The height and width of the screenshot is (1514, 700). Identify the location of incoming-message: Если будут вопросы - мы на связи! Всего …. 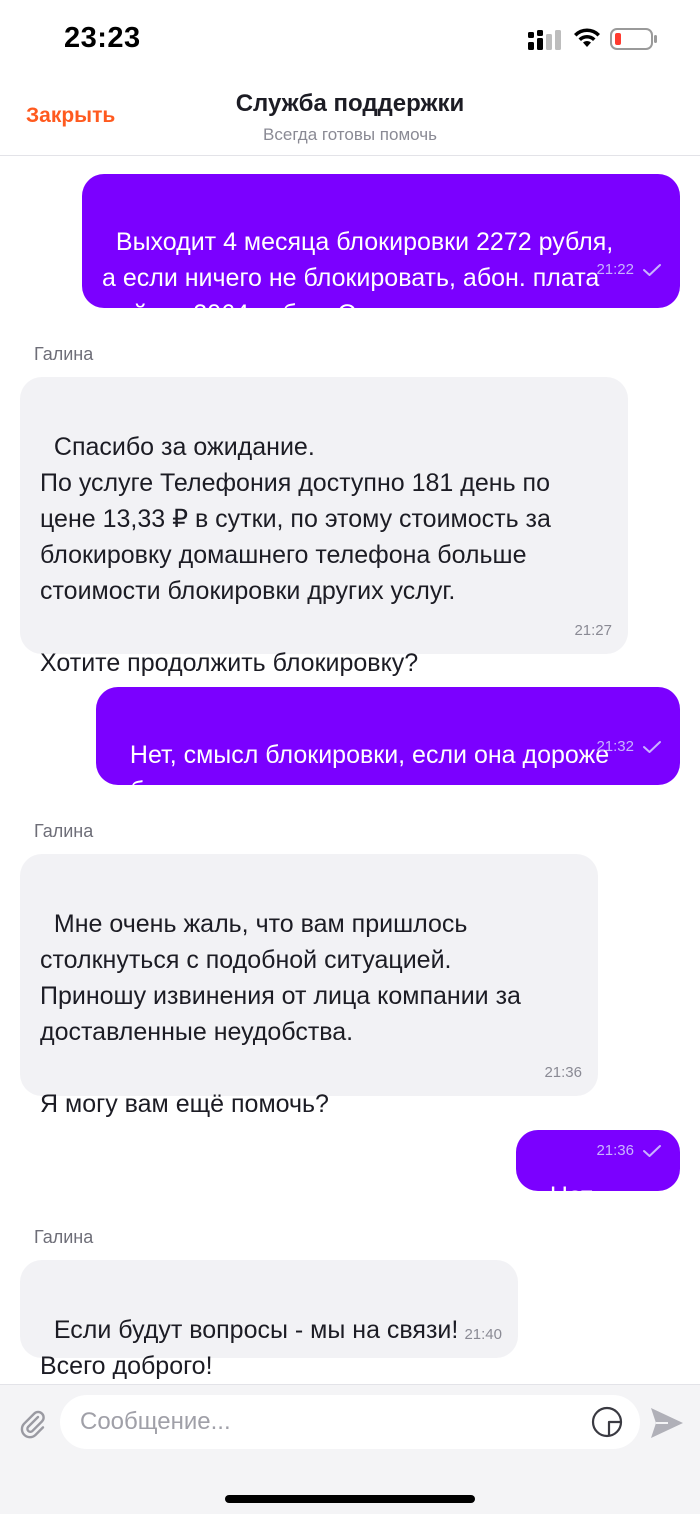
(269, 1320).